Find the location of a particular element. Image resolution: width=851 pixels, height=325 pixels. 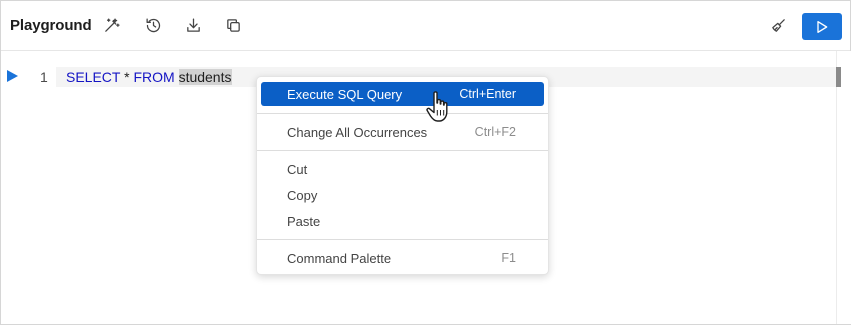

magic-wand-icon is located at coordinates (112, 24).